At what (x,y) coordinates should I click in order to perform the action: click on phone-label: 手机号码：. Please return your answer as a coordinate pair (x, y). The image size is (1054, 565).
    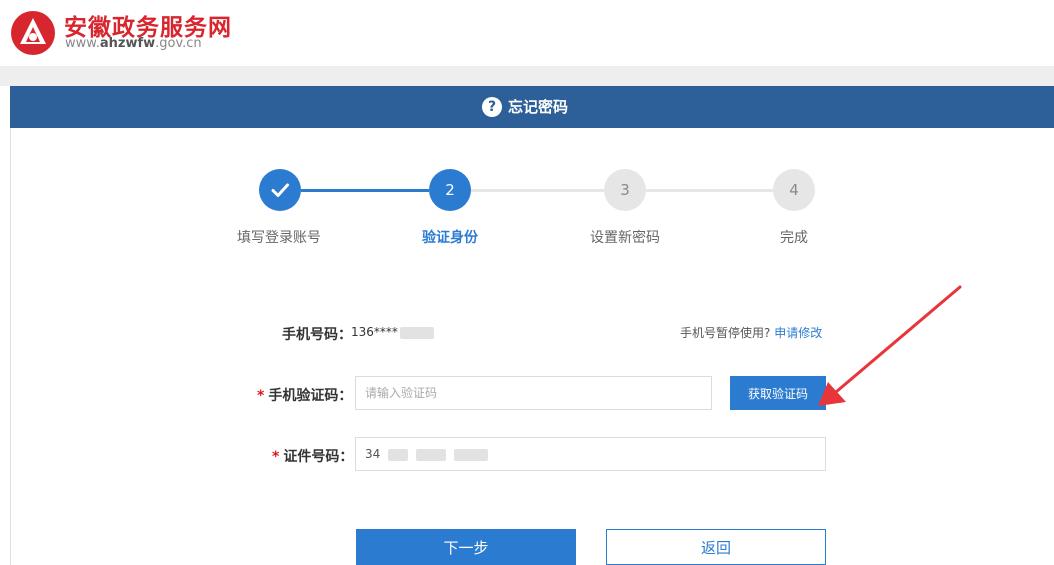
    Looking at the image, I should click on (317, 335).